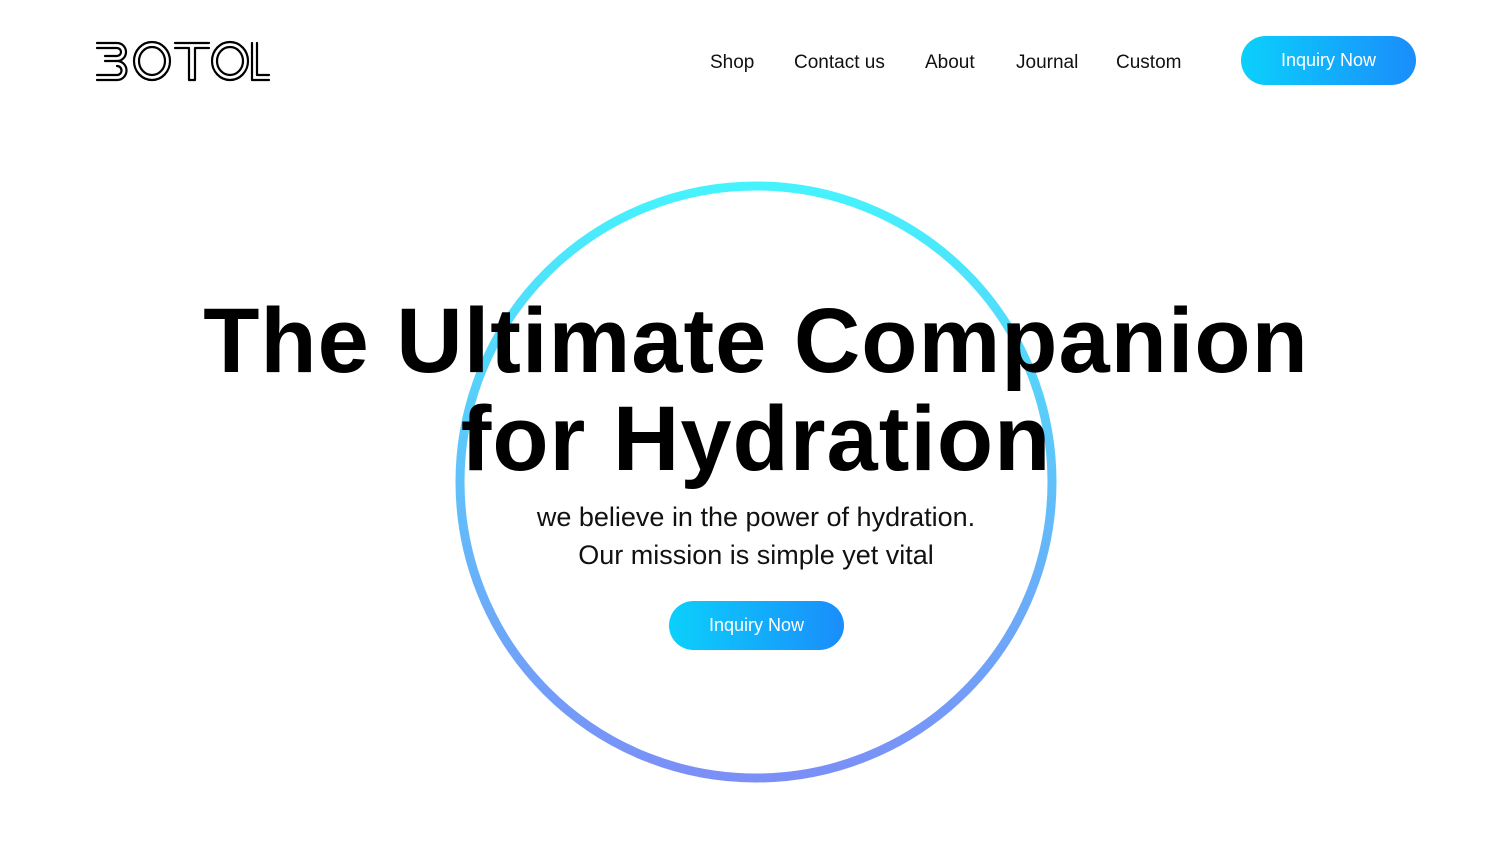 The width and height of the screenshot is (1512, 860). What do you see at coordinates (756, 625) in the screenshot?
I see `hero-inquiry-button: Inquiry Now` at bounding box center [756, 625].